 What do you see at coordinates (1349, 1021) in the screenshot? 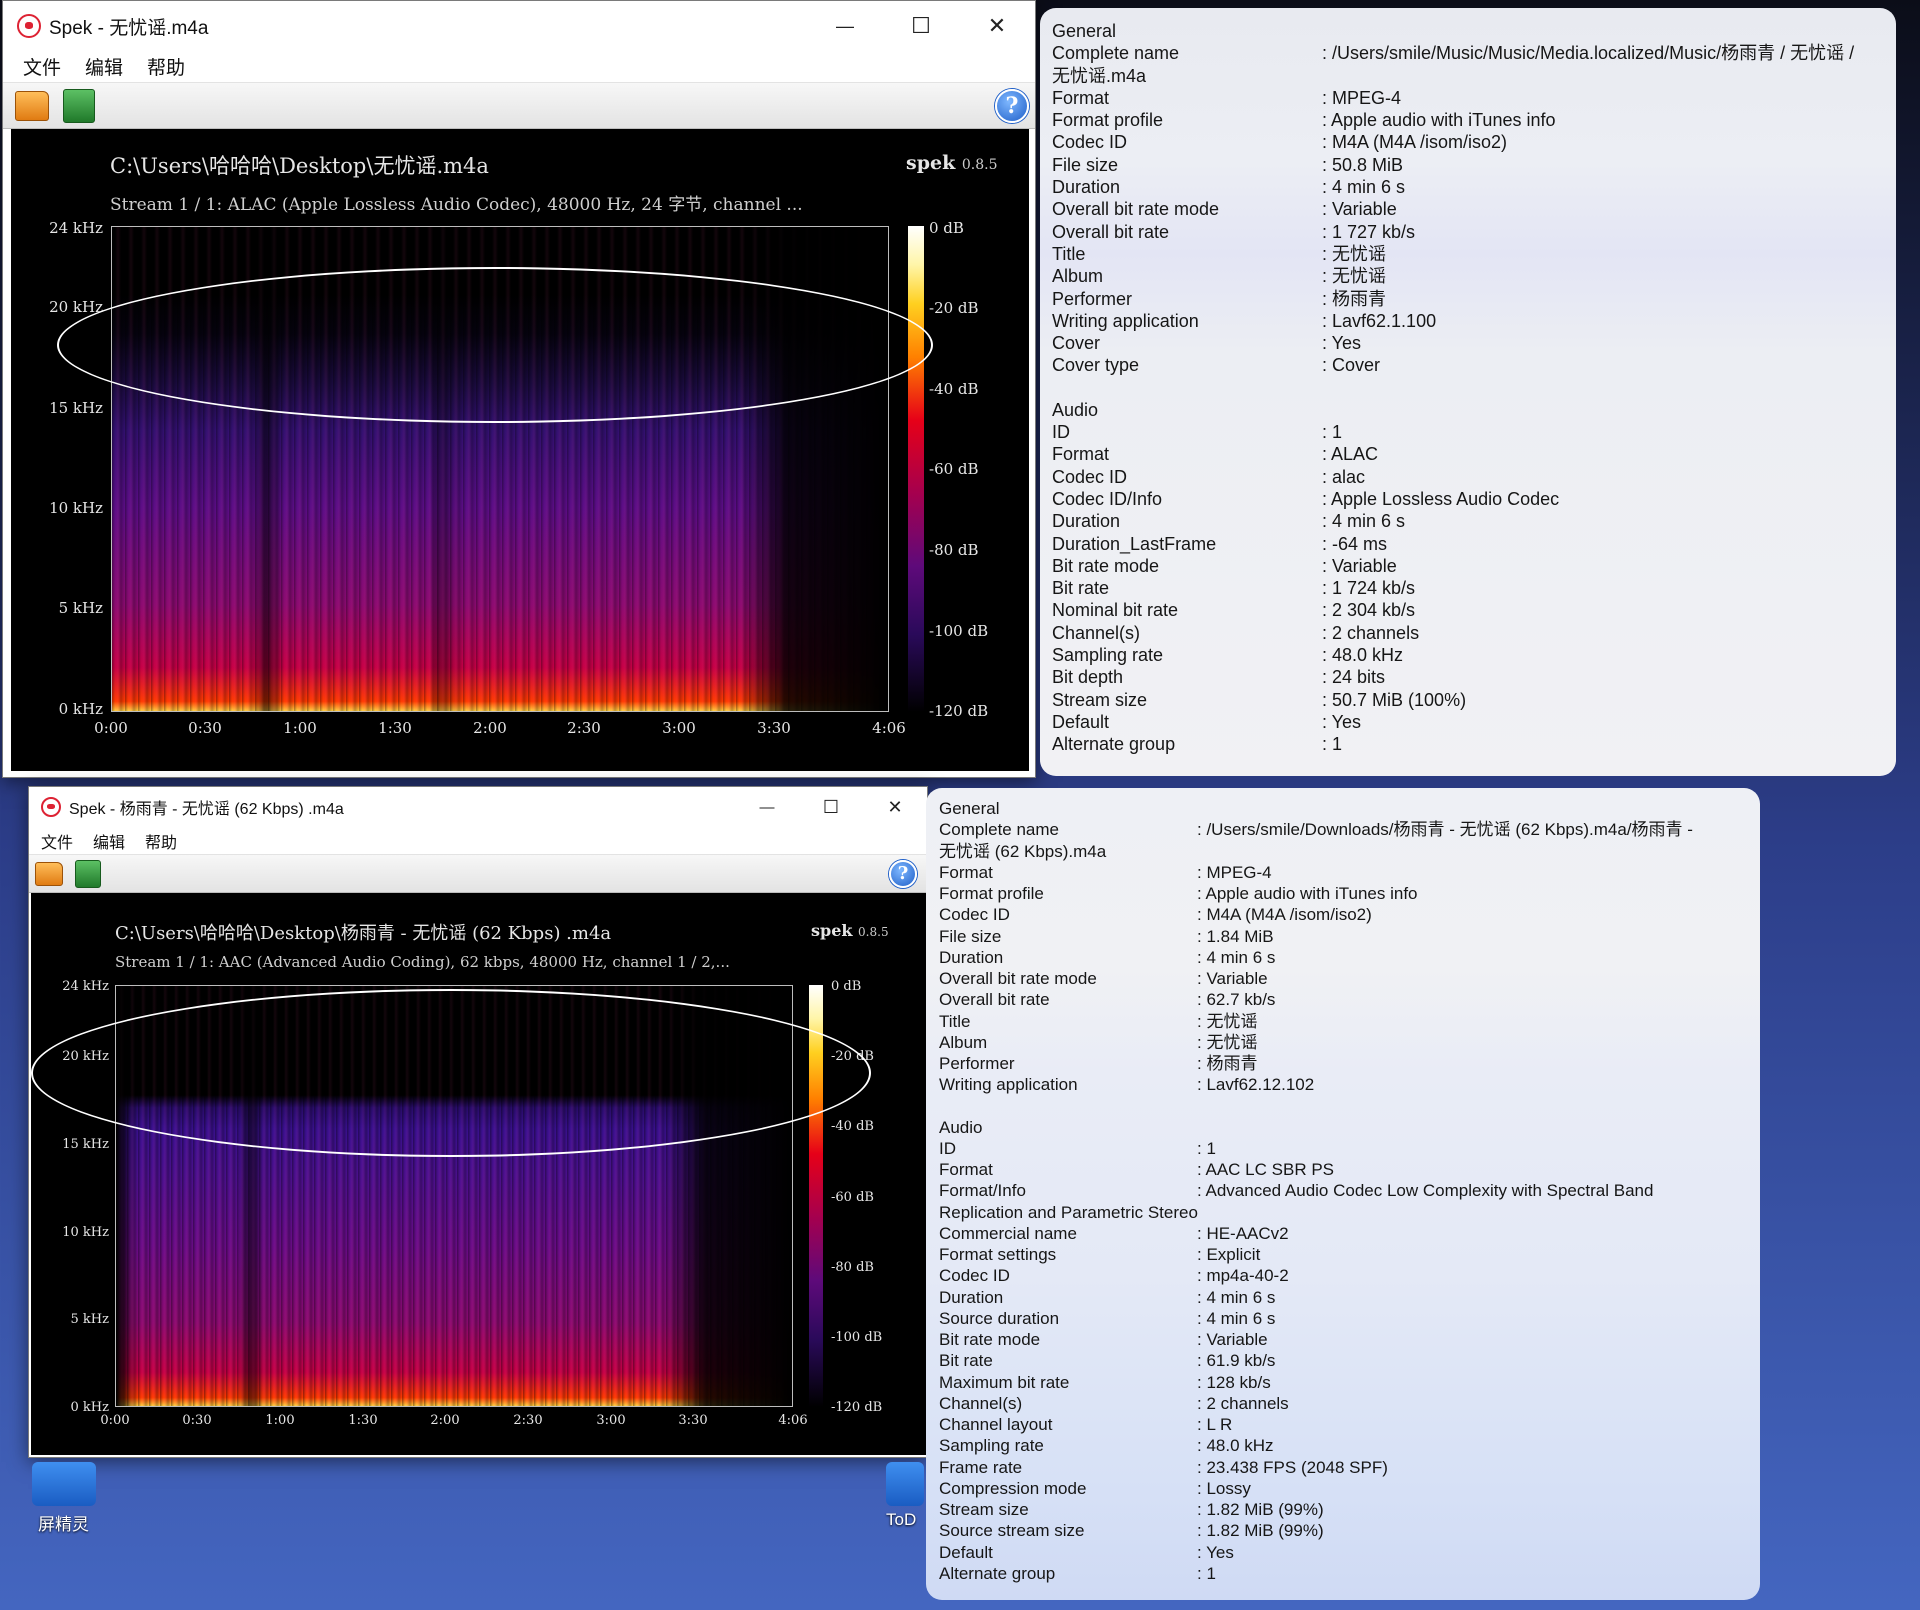
I see `info-row: Title: 无忧谣` at bounding box center [1349, 1021].